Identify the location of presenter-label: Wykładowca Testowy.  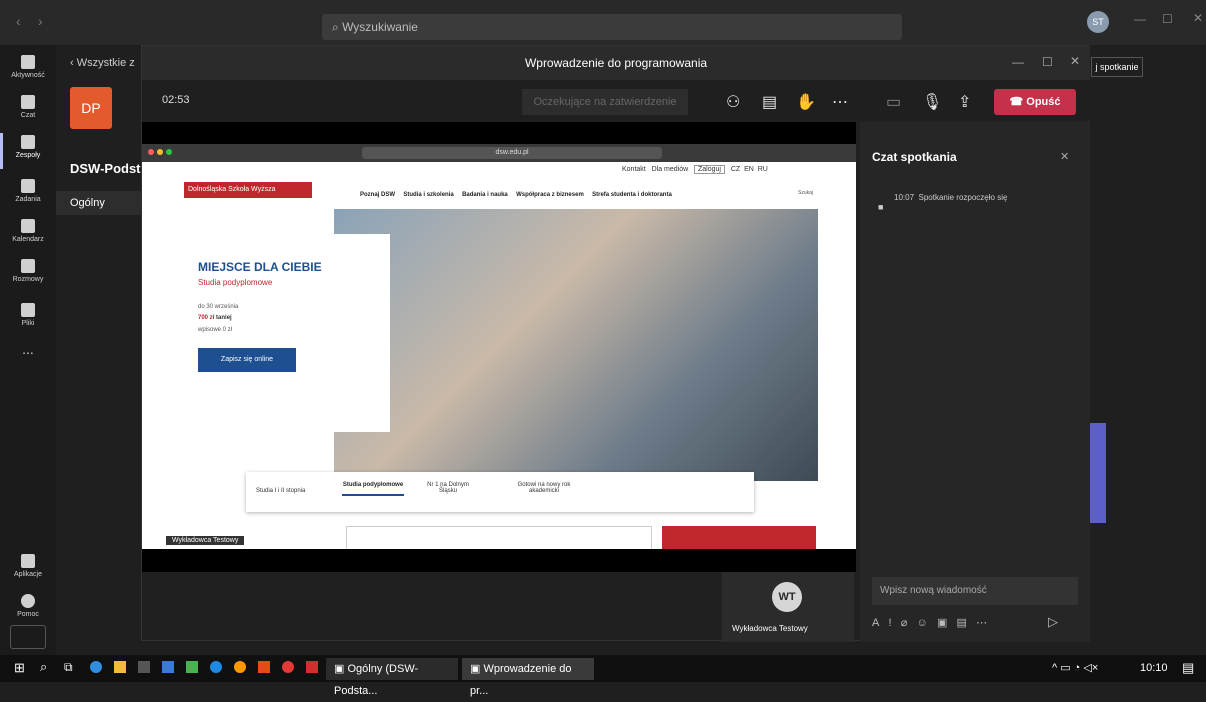
(205, 540).